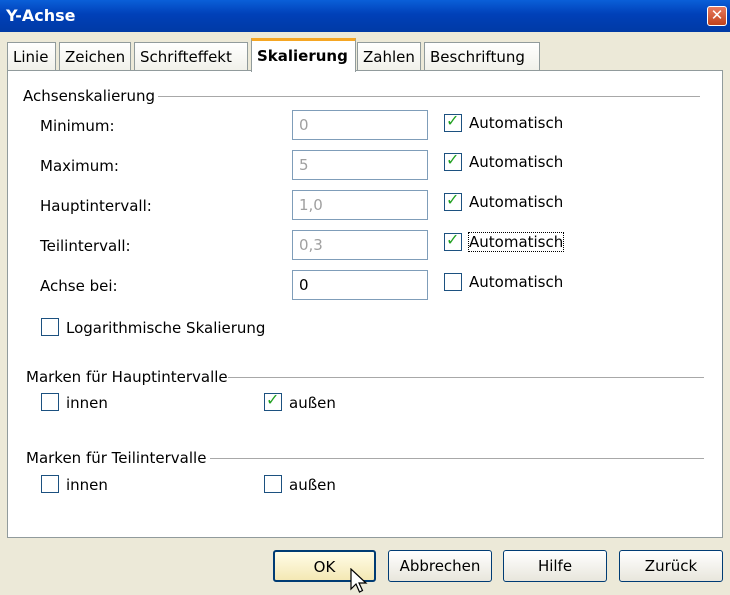  I want to click on tab-label: Linie, so click(31, 57).